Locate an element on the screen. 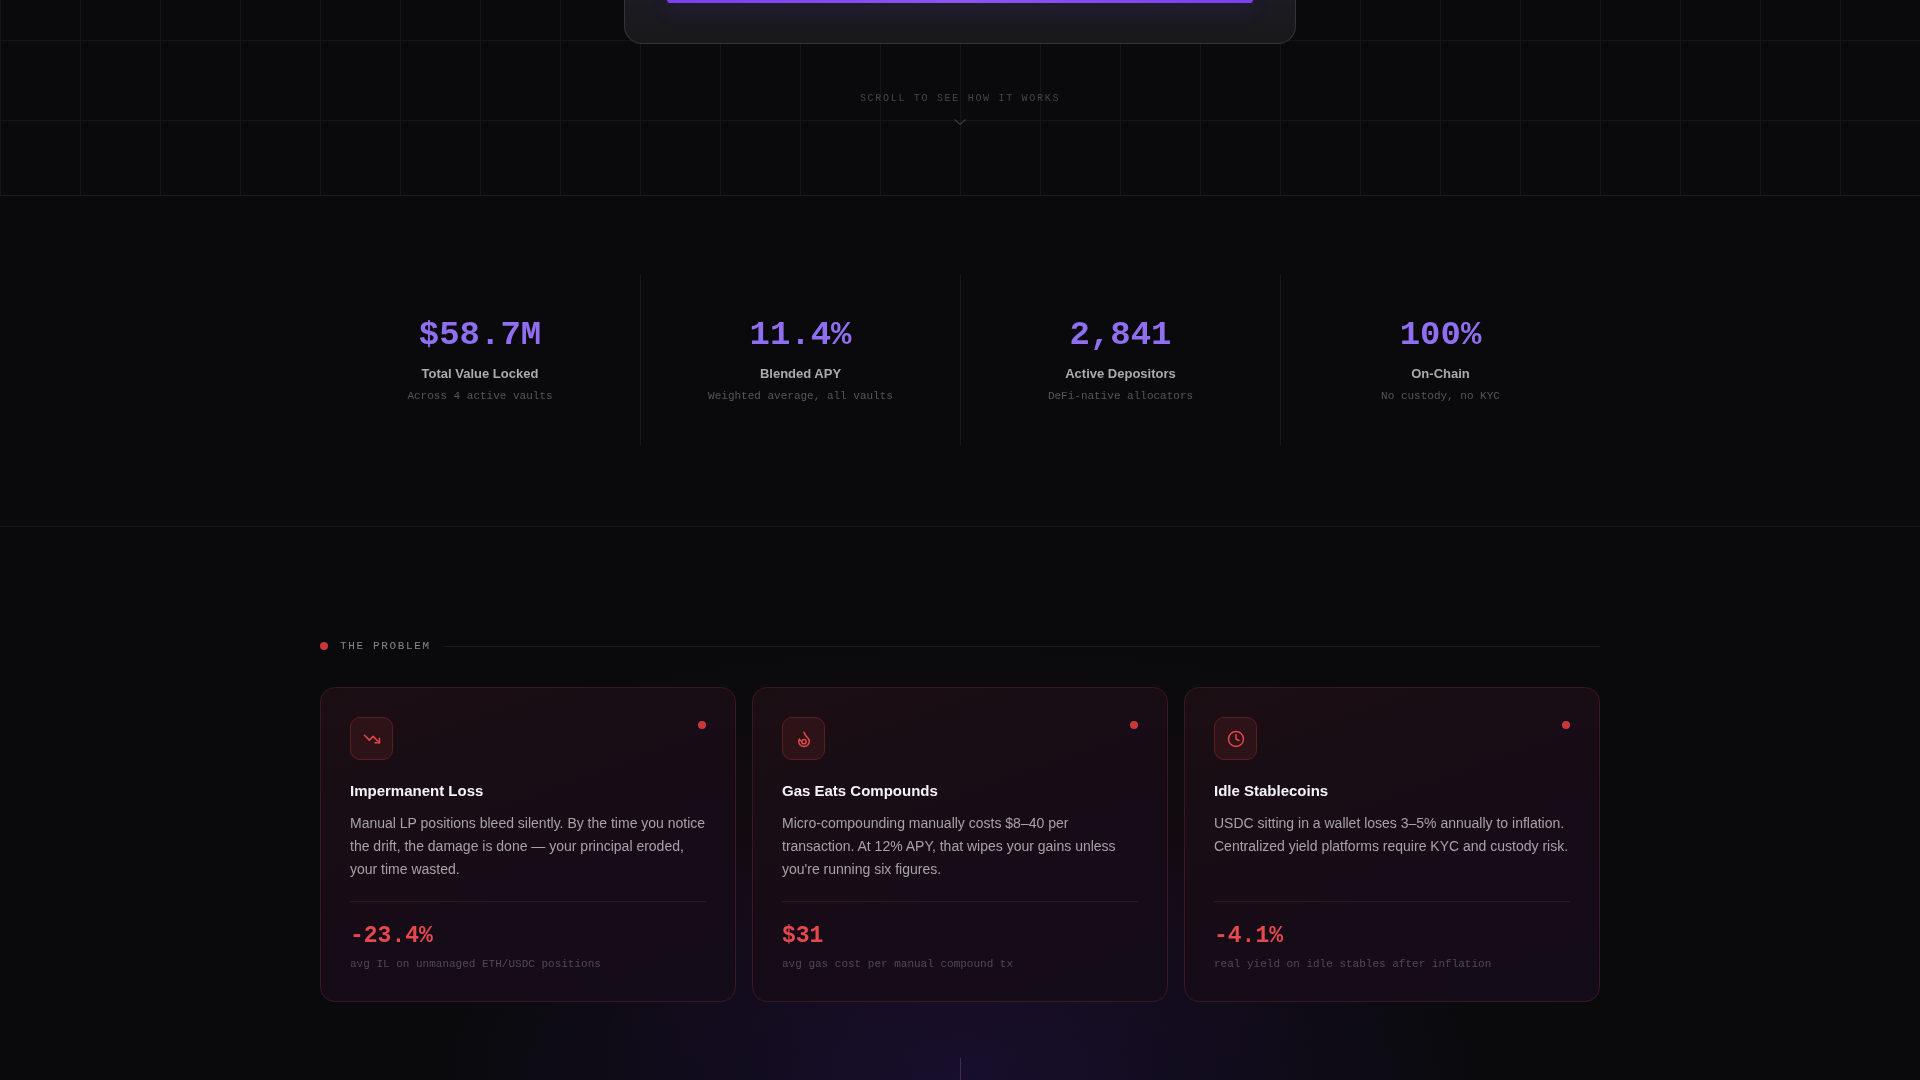  stat-label: Total Value Locked is located at coordinates (480, 374).